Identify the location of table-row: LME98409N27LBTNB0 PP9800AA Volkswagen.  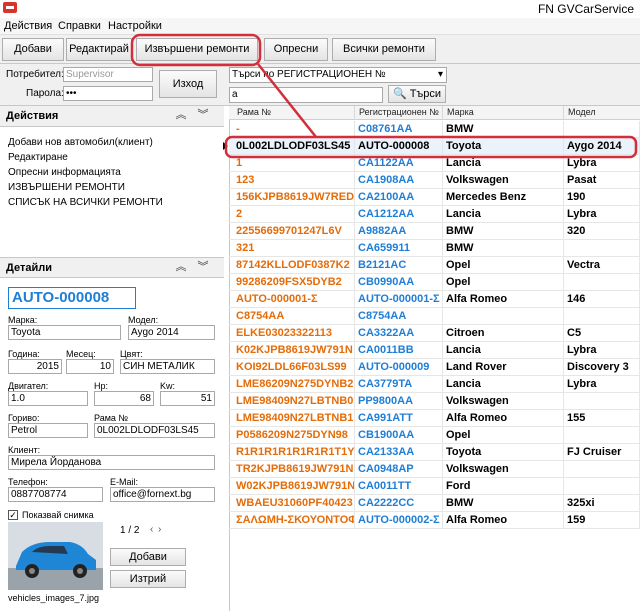
(434, 401).